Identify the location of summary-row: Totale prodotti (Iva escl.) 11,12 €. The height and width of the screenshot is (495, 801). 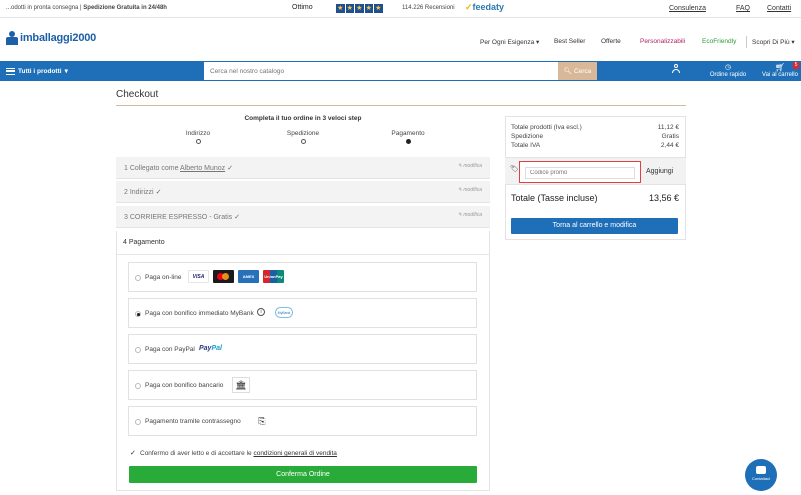
(595, 127).